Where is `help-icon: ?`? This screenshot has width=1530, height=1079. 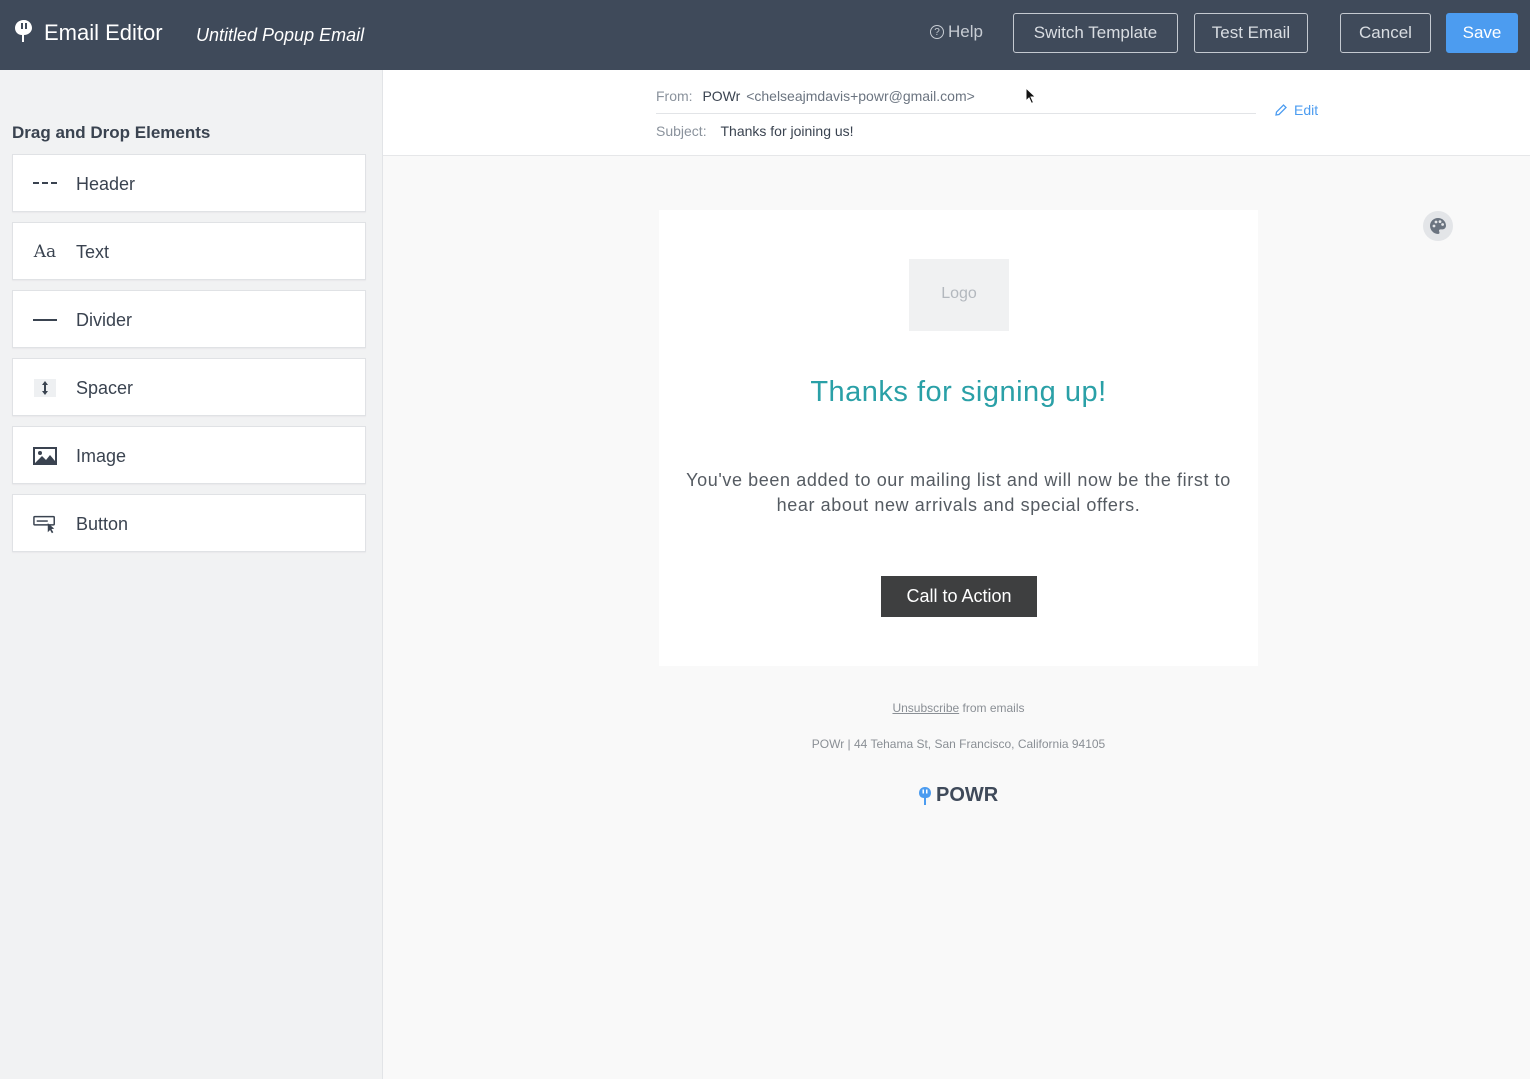 help-icon: ? is located at coordinates (937, 32).